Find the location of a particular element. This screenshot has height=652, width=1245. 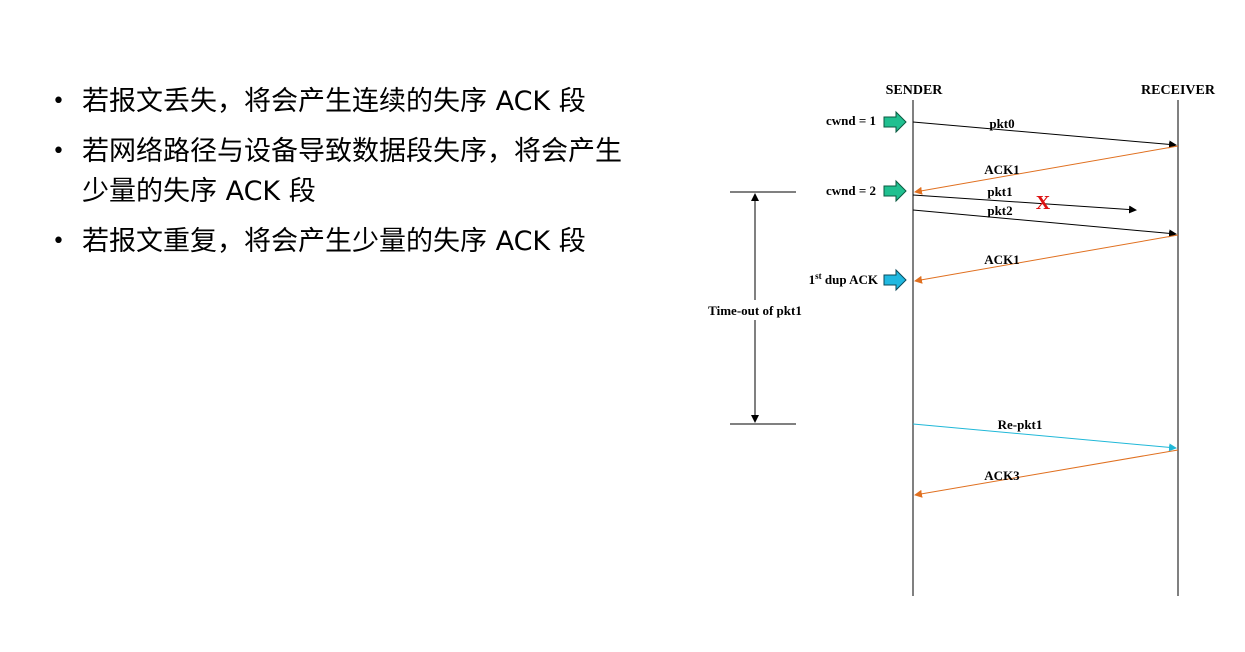

receiver-label: RECEIVER is located at coordinates (1178, 90).